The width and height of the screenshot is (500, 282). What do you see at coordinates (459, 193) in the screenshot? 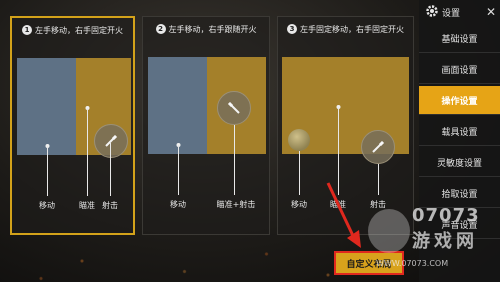
I see `menu-item-pickup: 拾取设置` at bounding box center [459, 193].